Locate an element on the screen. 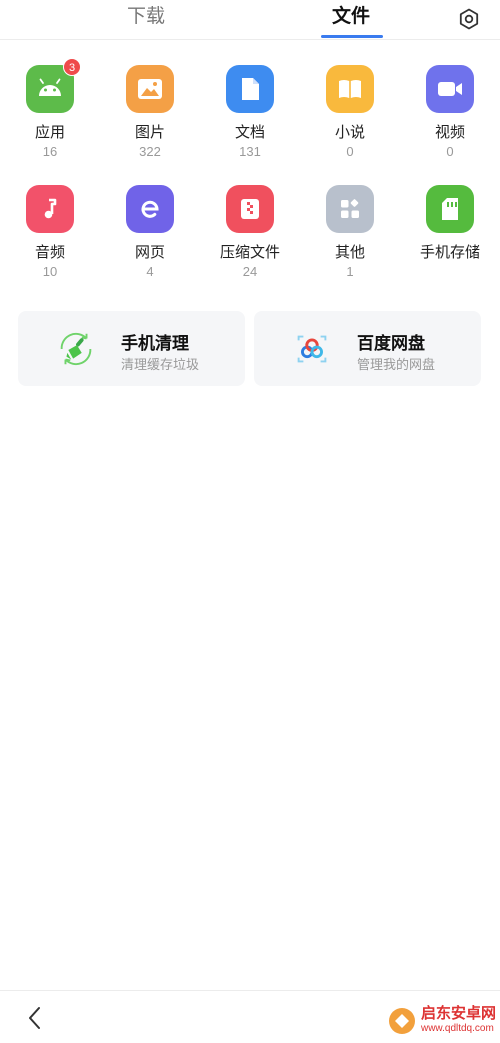  category-count: 322 is located at coordinates (150, 151).